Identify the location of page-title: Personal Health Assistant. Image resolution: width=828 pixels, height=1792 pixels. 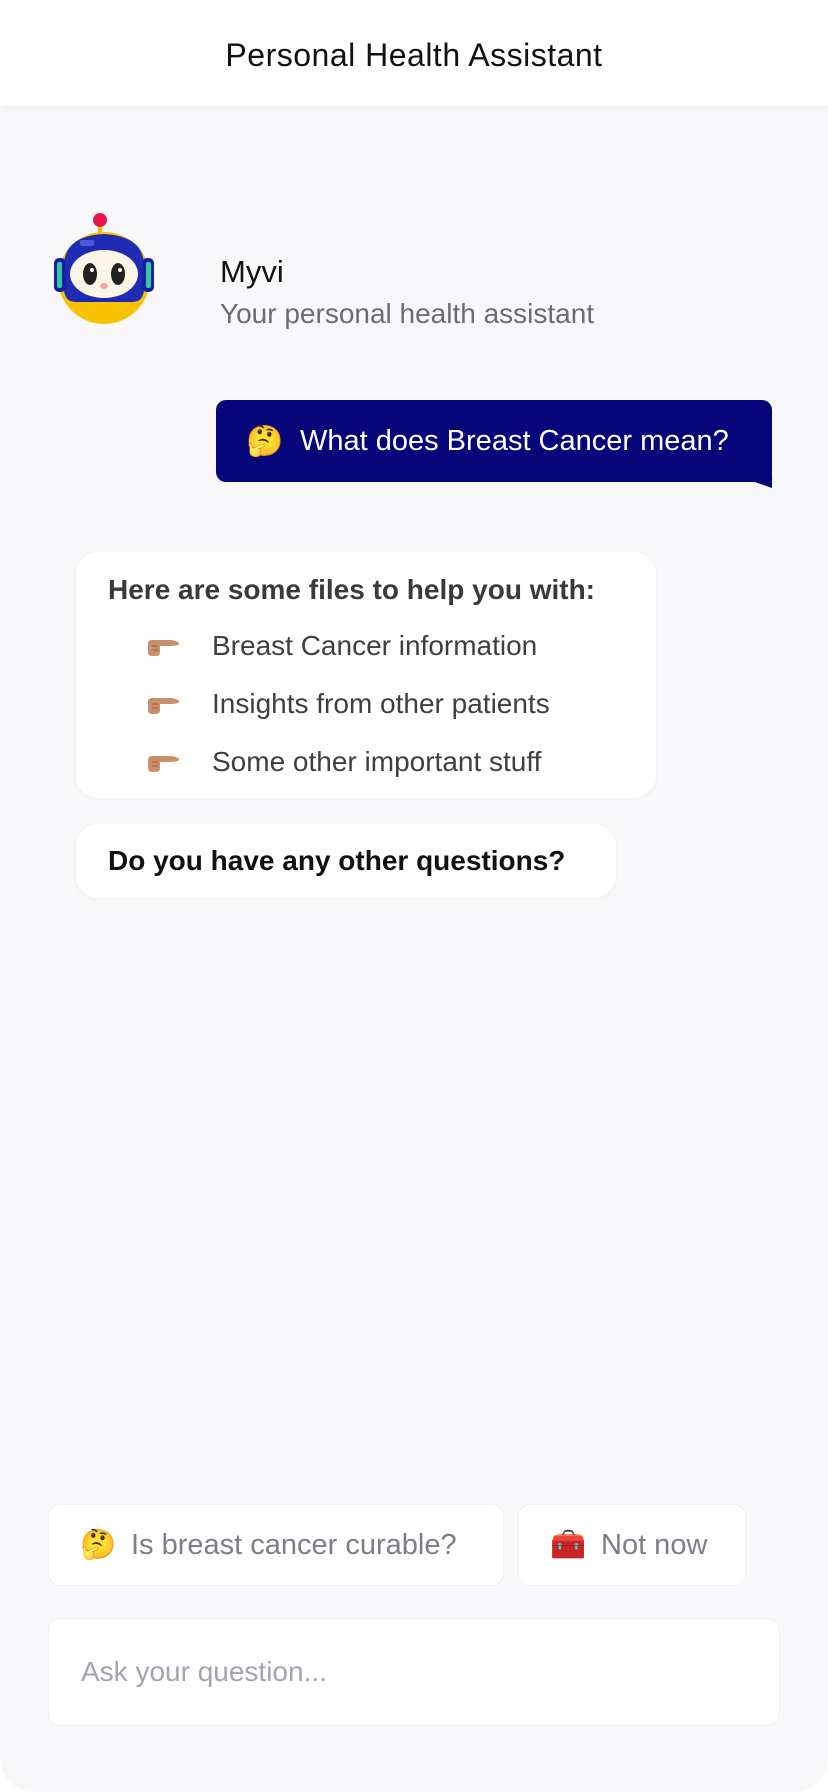
(414, 54).